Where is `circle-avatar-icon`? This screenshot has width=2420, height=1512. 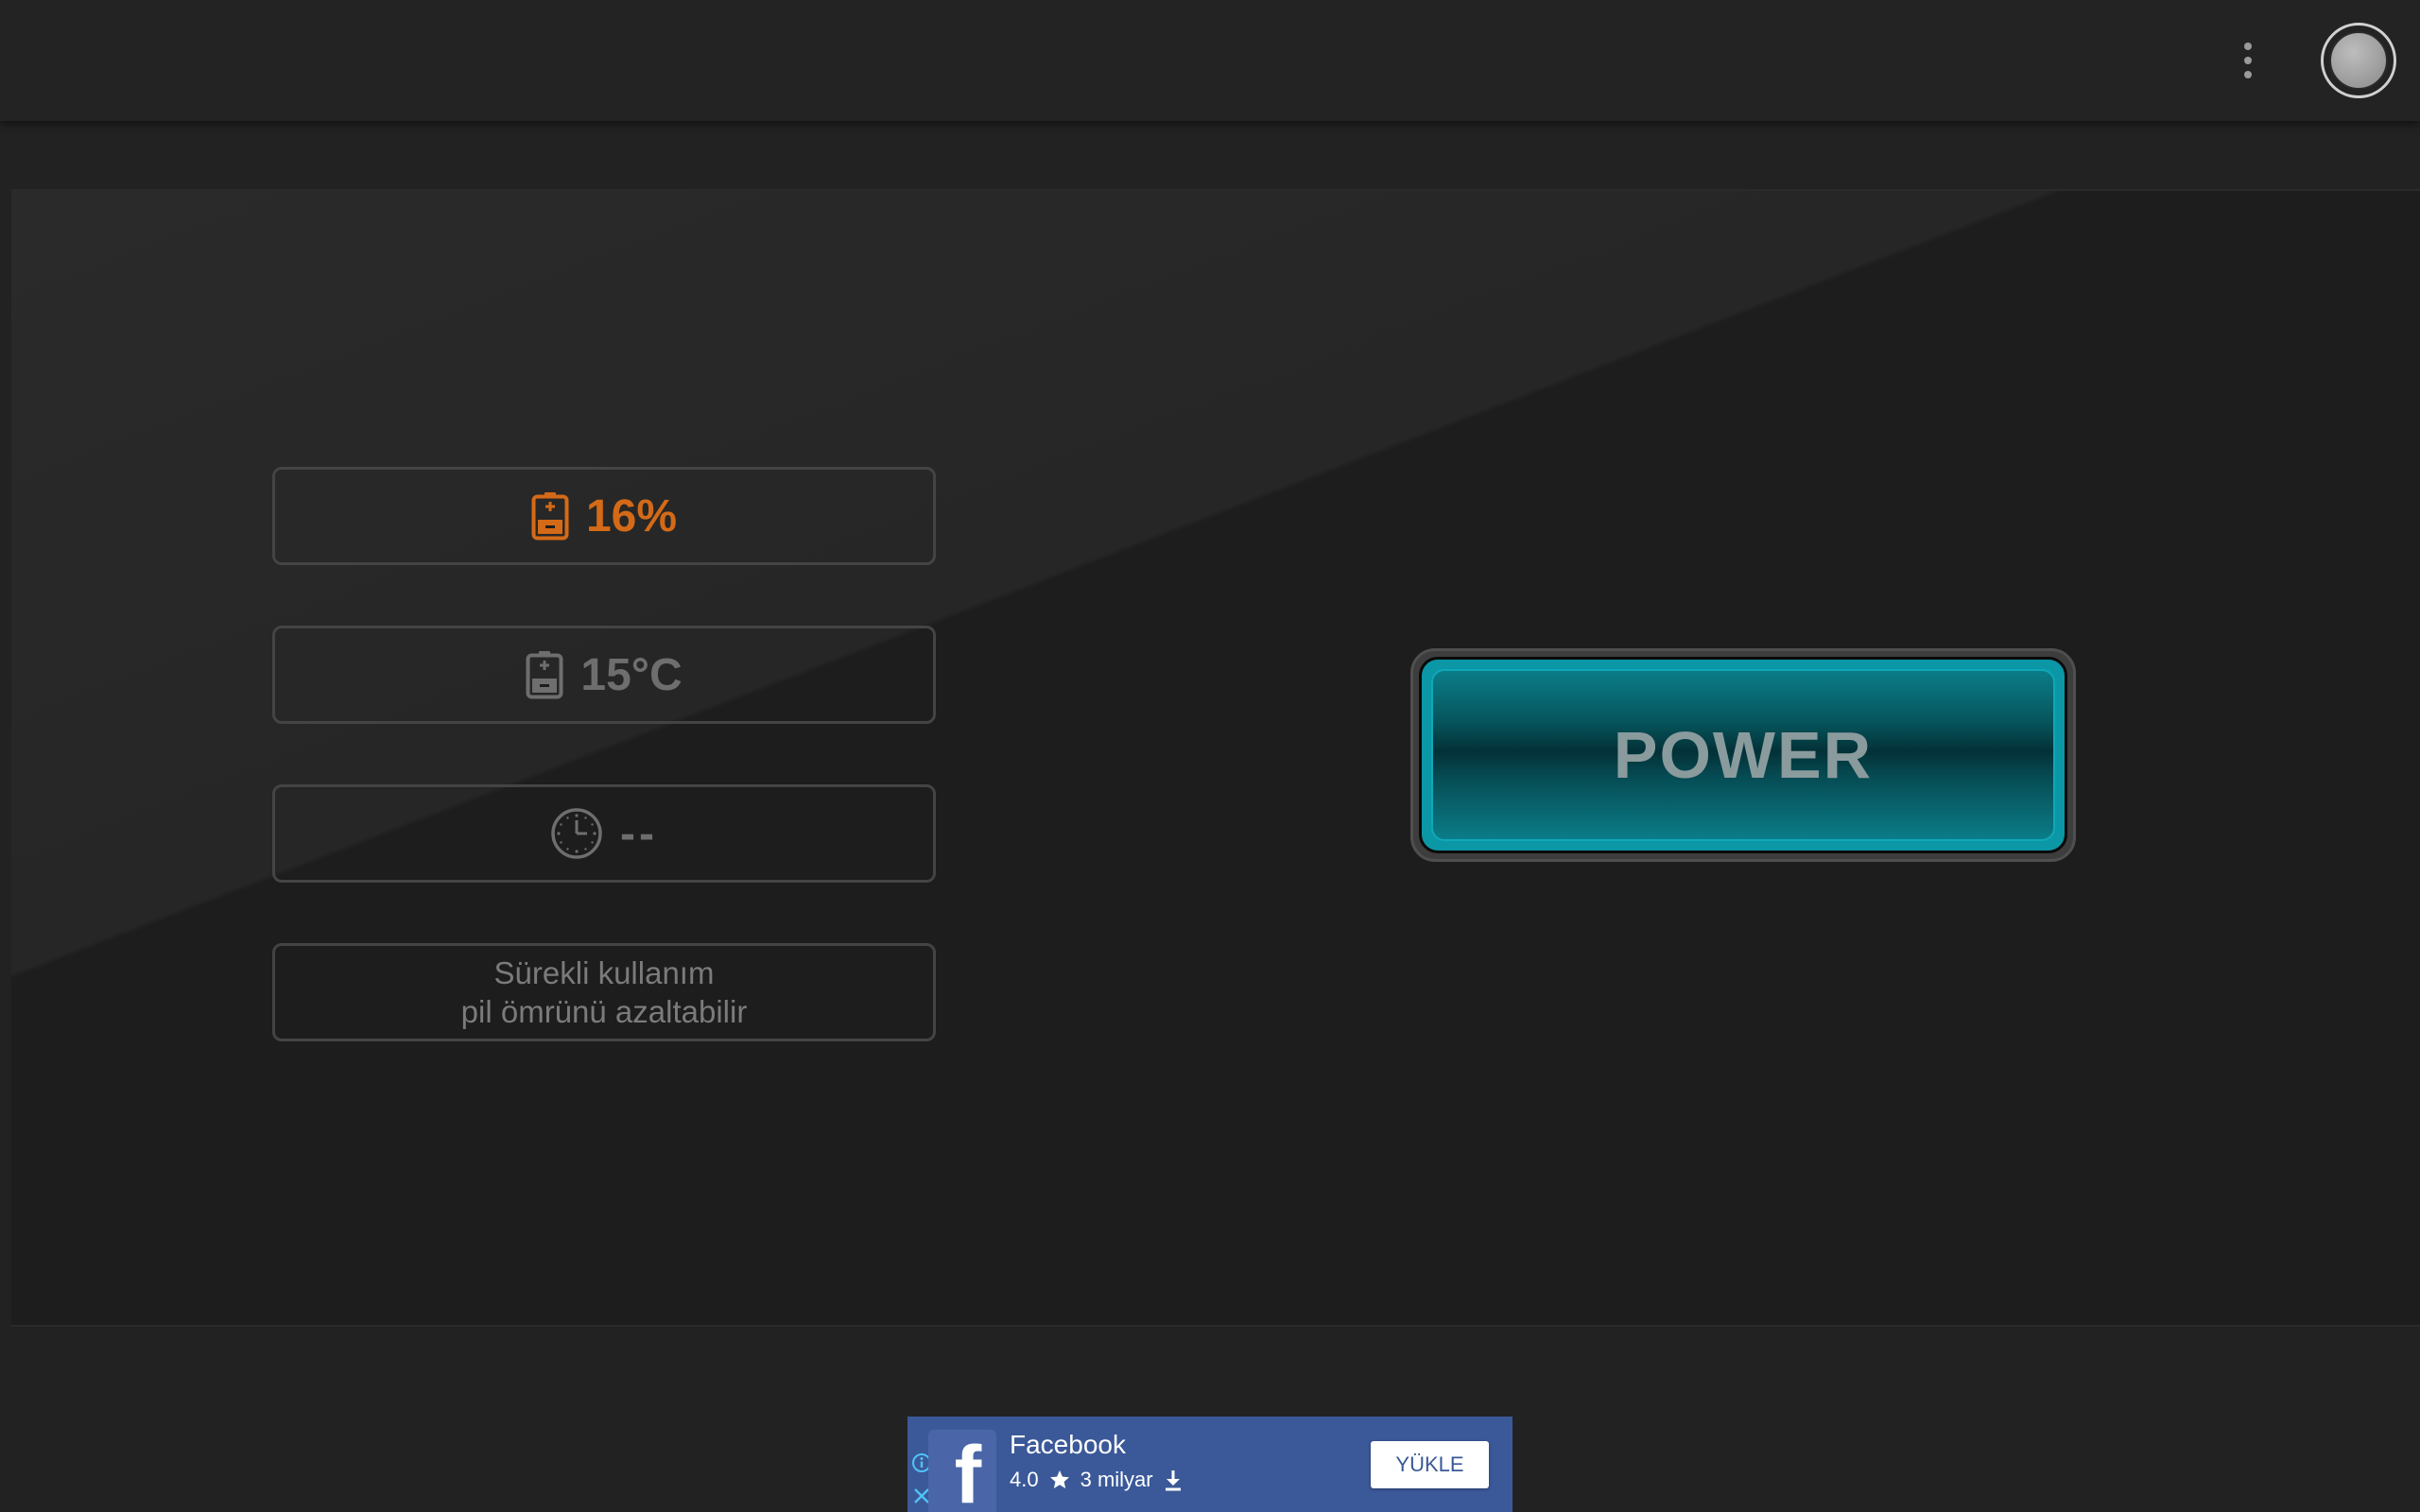 circle-avatar-icon is located at coordinates (2359, 60).